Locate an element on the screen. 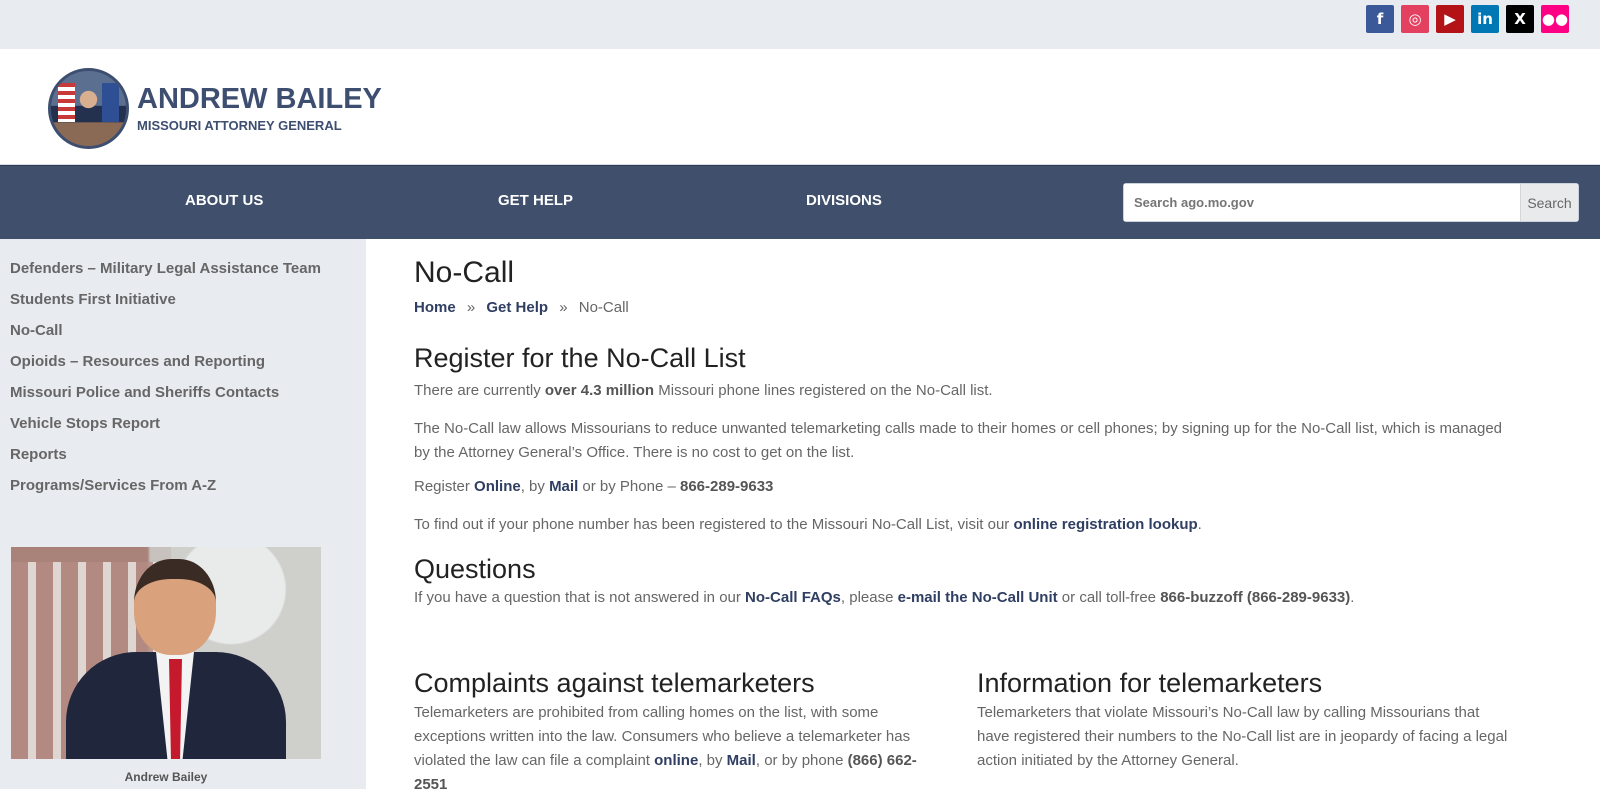  photo-caption: Andrew Bailey is located at coordinates (166, 777).